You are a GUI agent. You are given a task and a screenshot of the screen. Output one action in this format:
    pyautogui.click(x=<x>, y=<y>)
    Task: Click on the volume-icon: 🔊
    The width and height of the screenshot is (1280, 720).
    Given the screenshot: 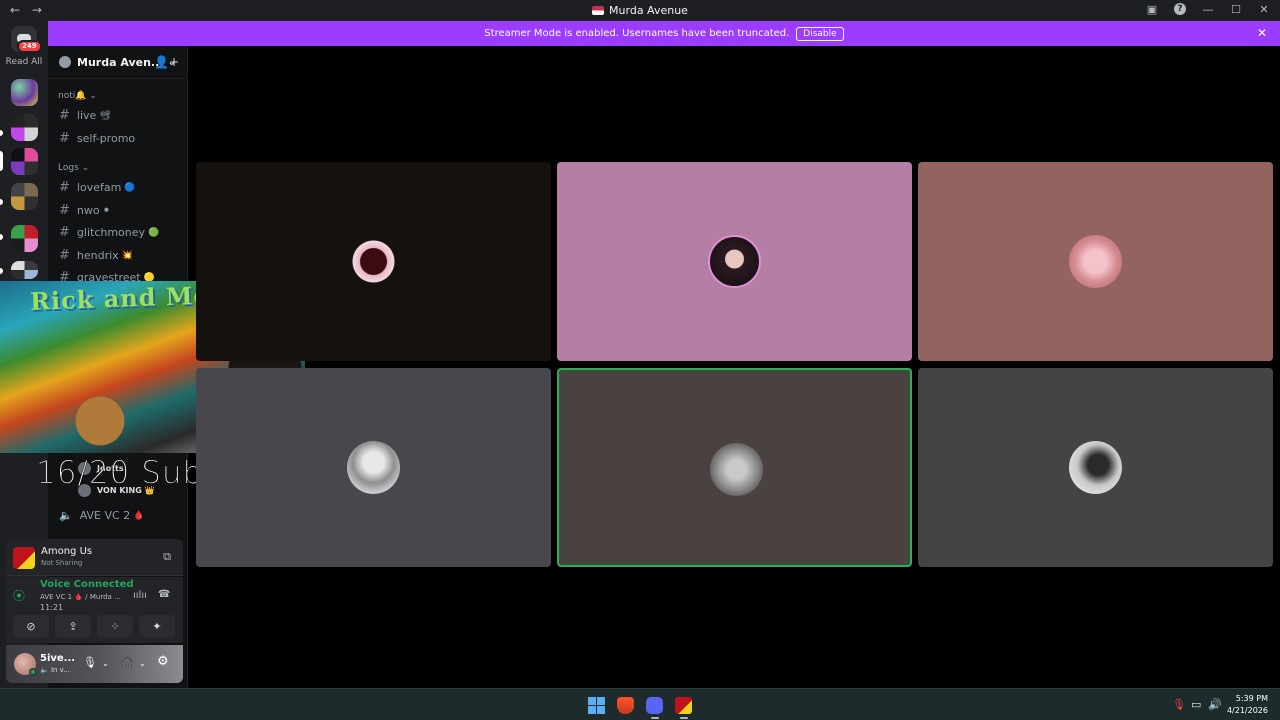 What is the action you would take?
    pyautogui.click(x=1215, y=704)
    